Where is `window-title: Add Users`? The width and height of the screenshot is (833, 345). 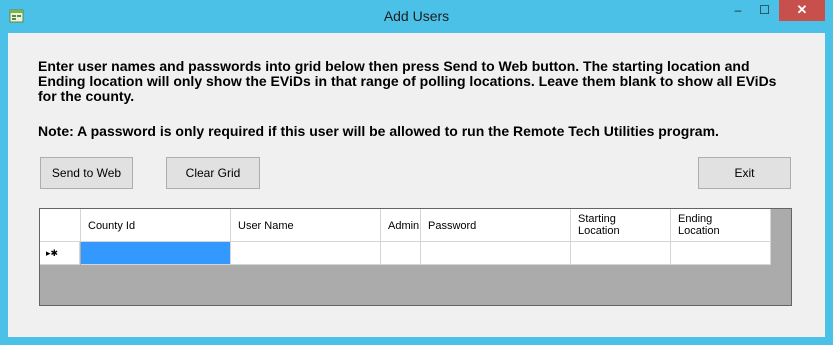 window-title: Add Users is located at coordinates (416, 16).